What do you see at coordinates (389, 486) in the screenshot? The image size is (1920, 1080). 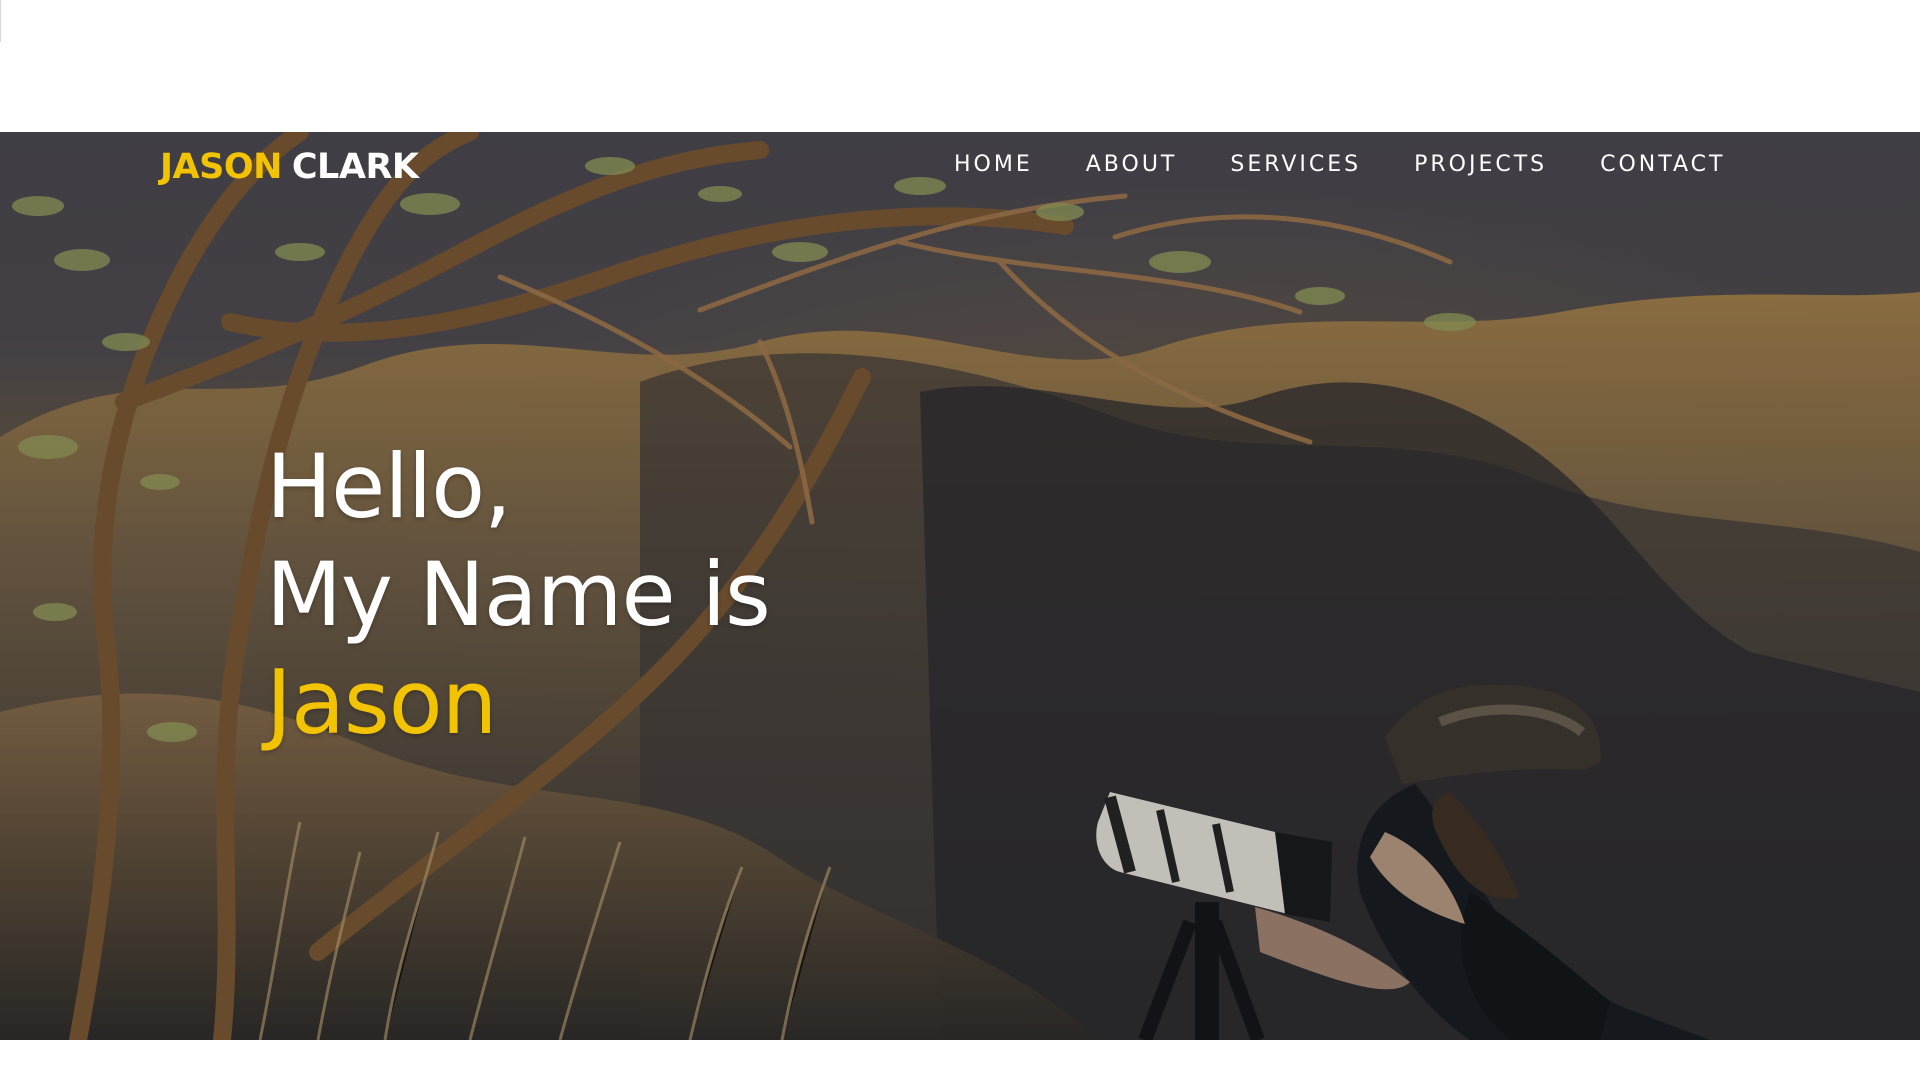 I see `hero-greeting: Hello,` at bounding box center [389, 486].